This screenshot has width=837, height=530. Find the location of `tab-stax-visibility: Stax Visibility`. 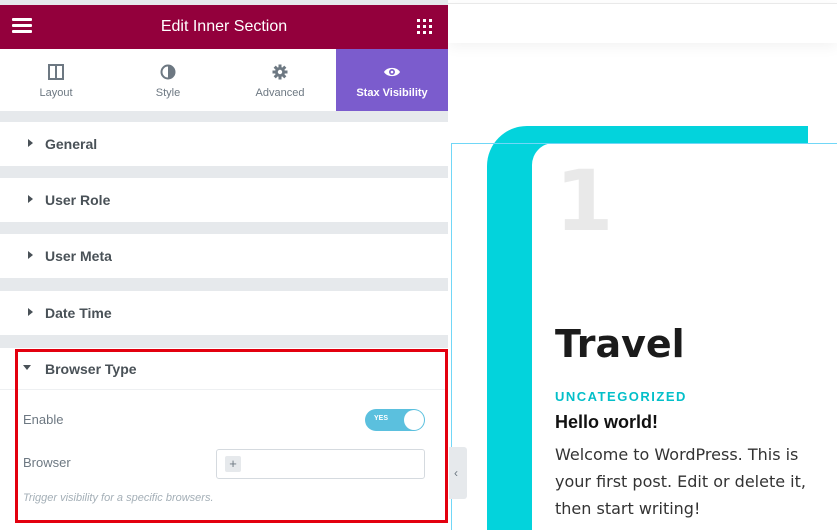

tab-stax-visibility: Stax Visibility is located at coordinates (392, 80).